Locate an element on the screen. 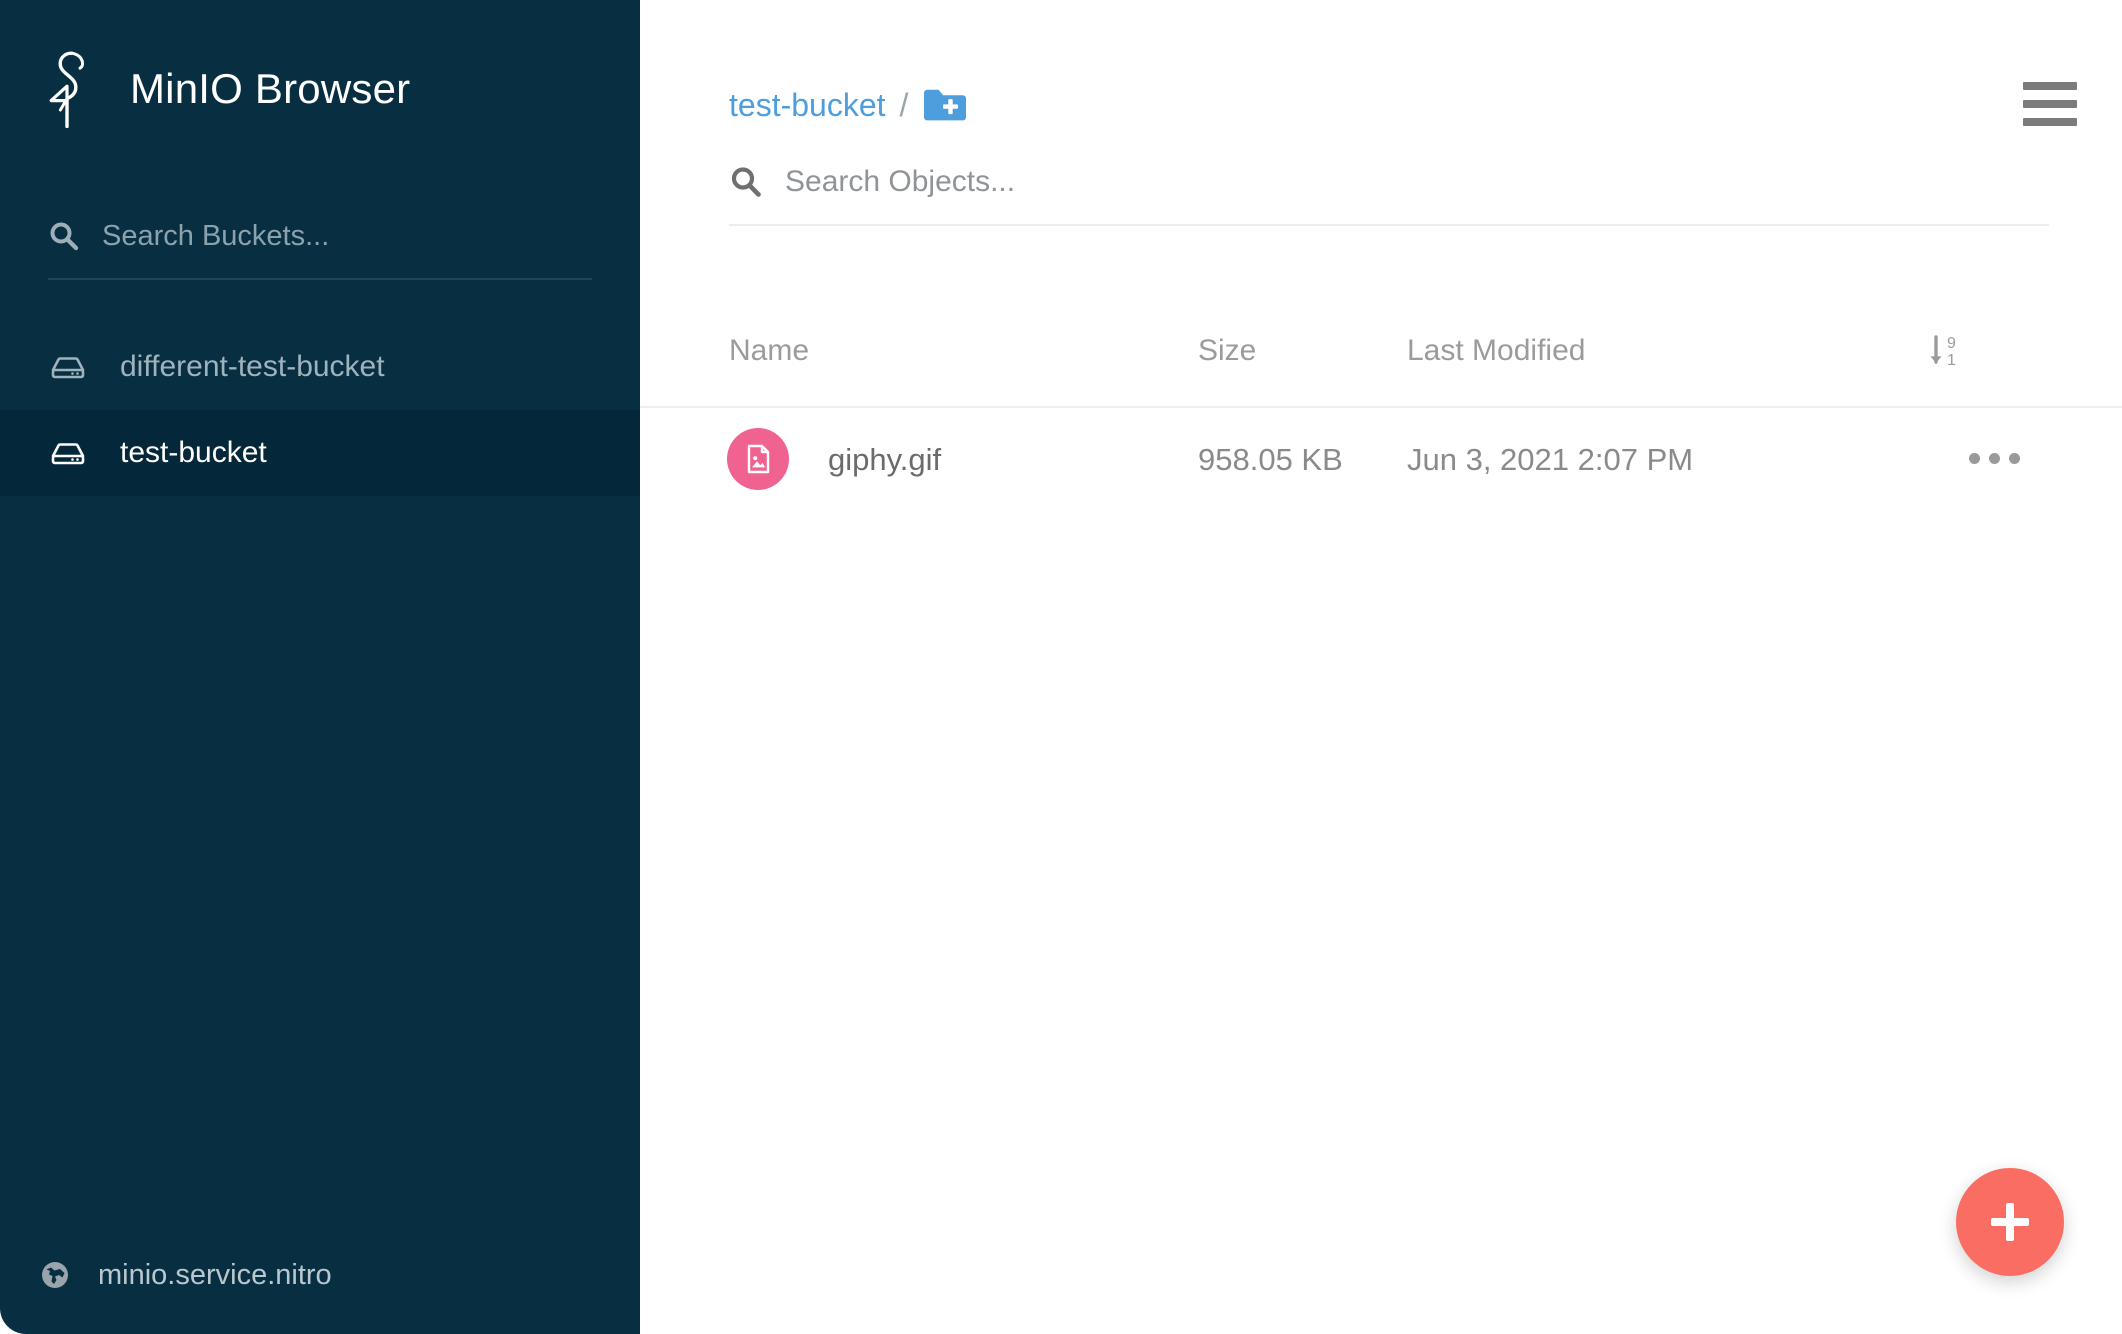 This screenshot has height=1334, width=2122. minio-stork-logo-icon is located at coordinates (67, 89).